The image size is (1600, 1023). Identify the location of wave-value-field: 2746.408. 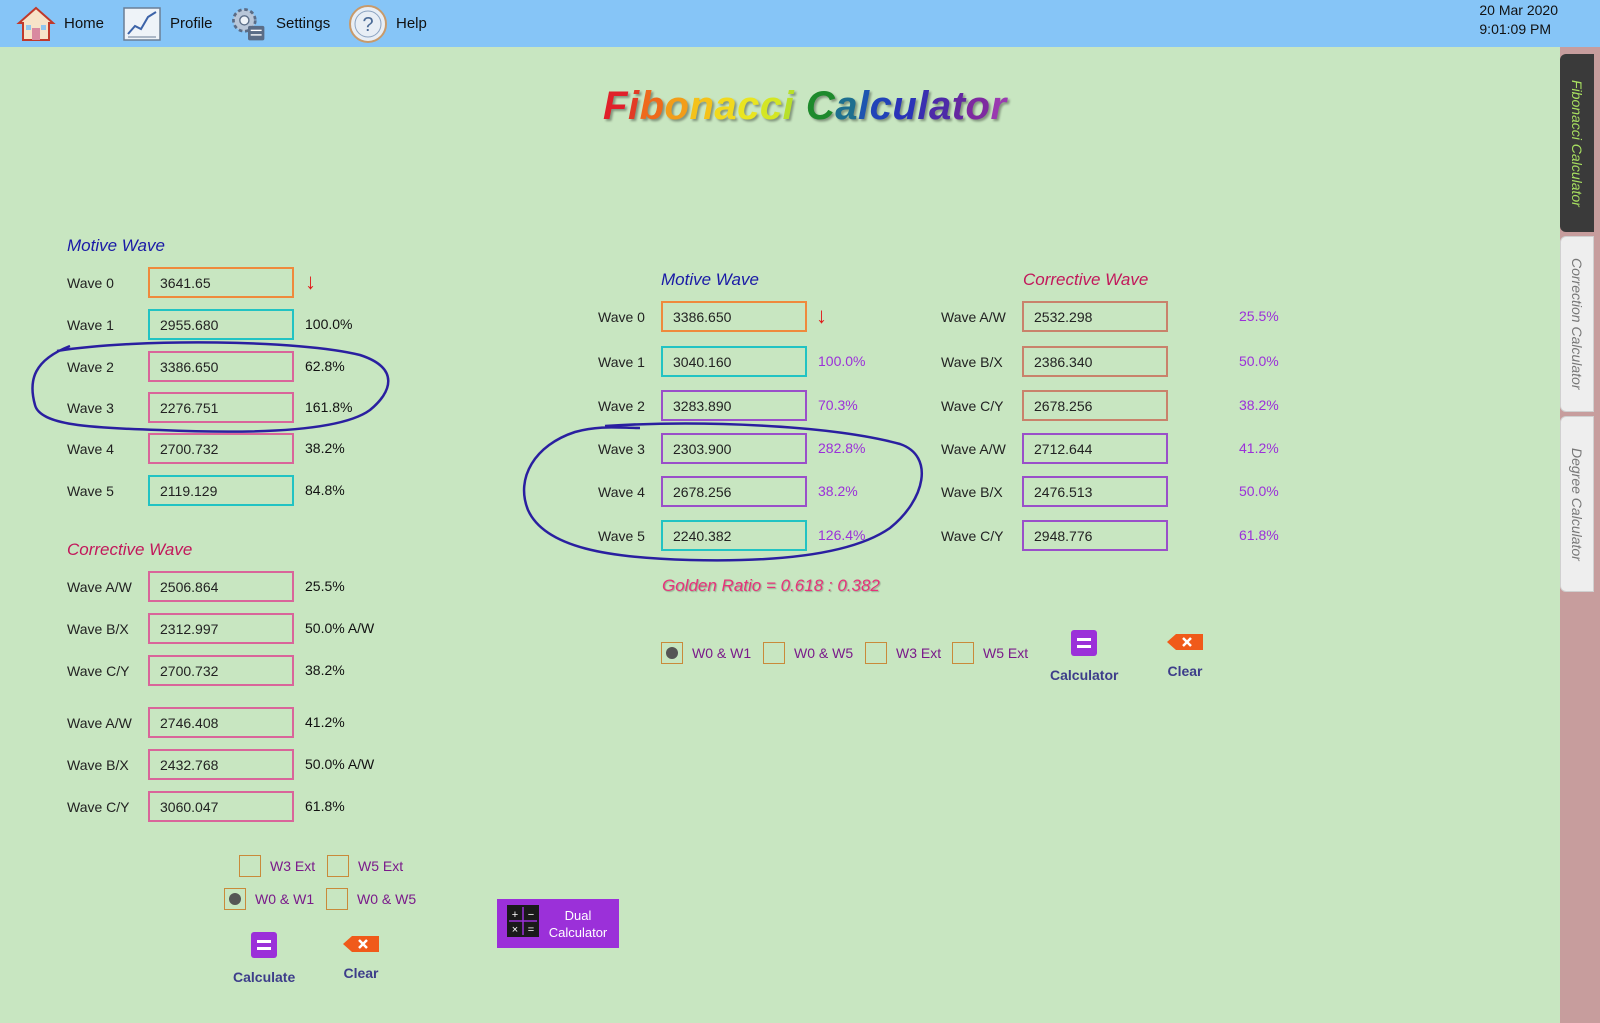
(221, 722).